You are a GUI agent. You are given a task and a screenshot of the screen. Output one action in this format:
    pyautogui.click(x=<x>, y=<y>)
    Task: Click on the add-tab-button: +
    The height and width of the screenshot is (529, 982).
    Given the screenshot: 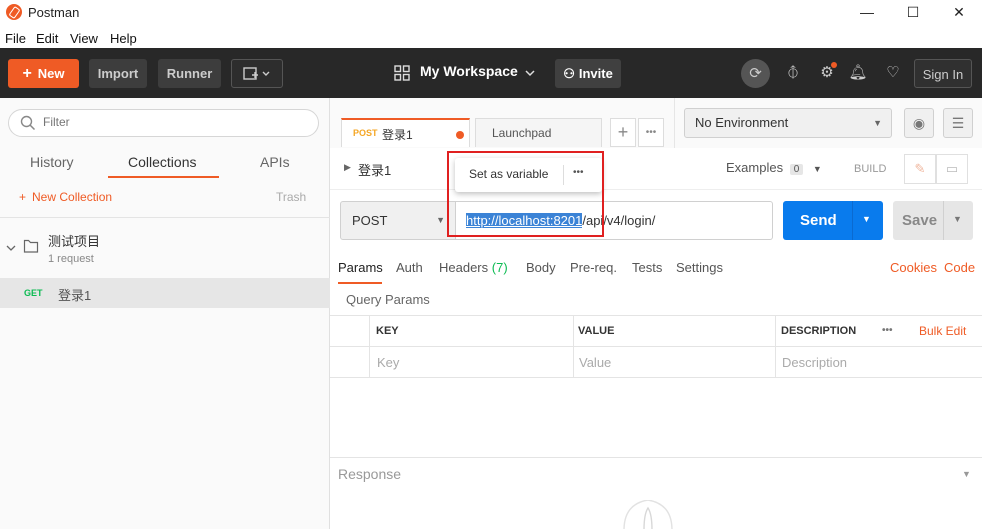 What is the action you would take?
    pyautogui.click(x=623, y=132)
    